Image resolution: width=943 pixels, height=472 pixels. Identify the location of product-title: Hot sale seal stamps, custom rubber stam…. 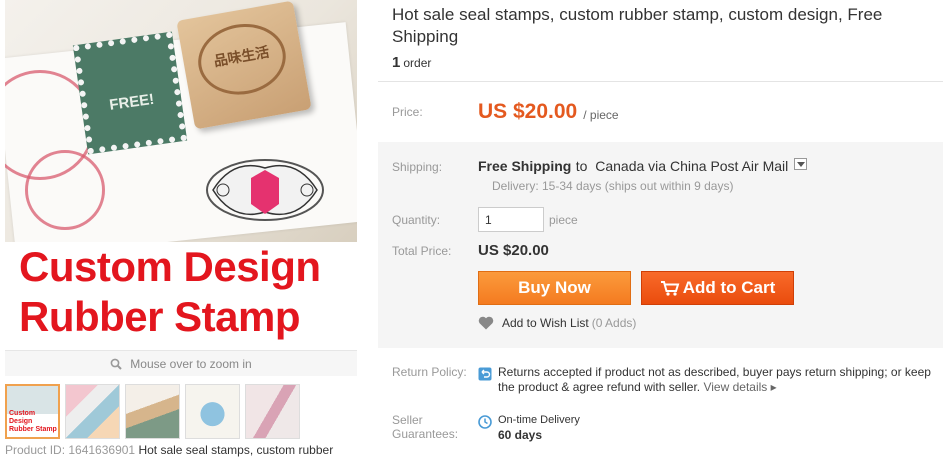
(637, 25).